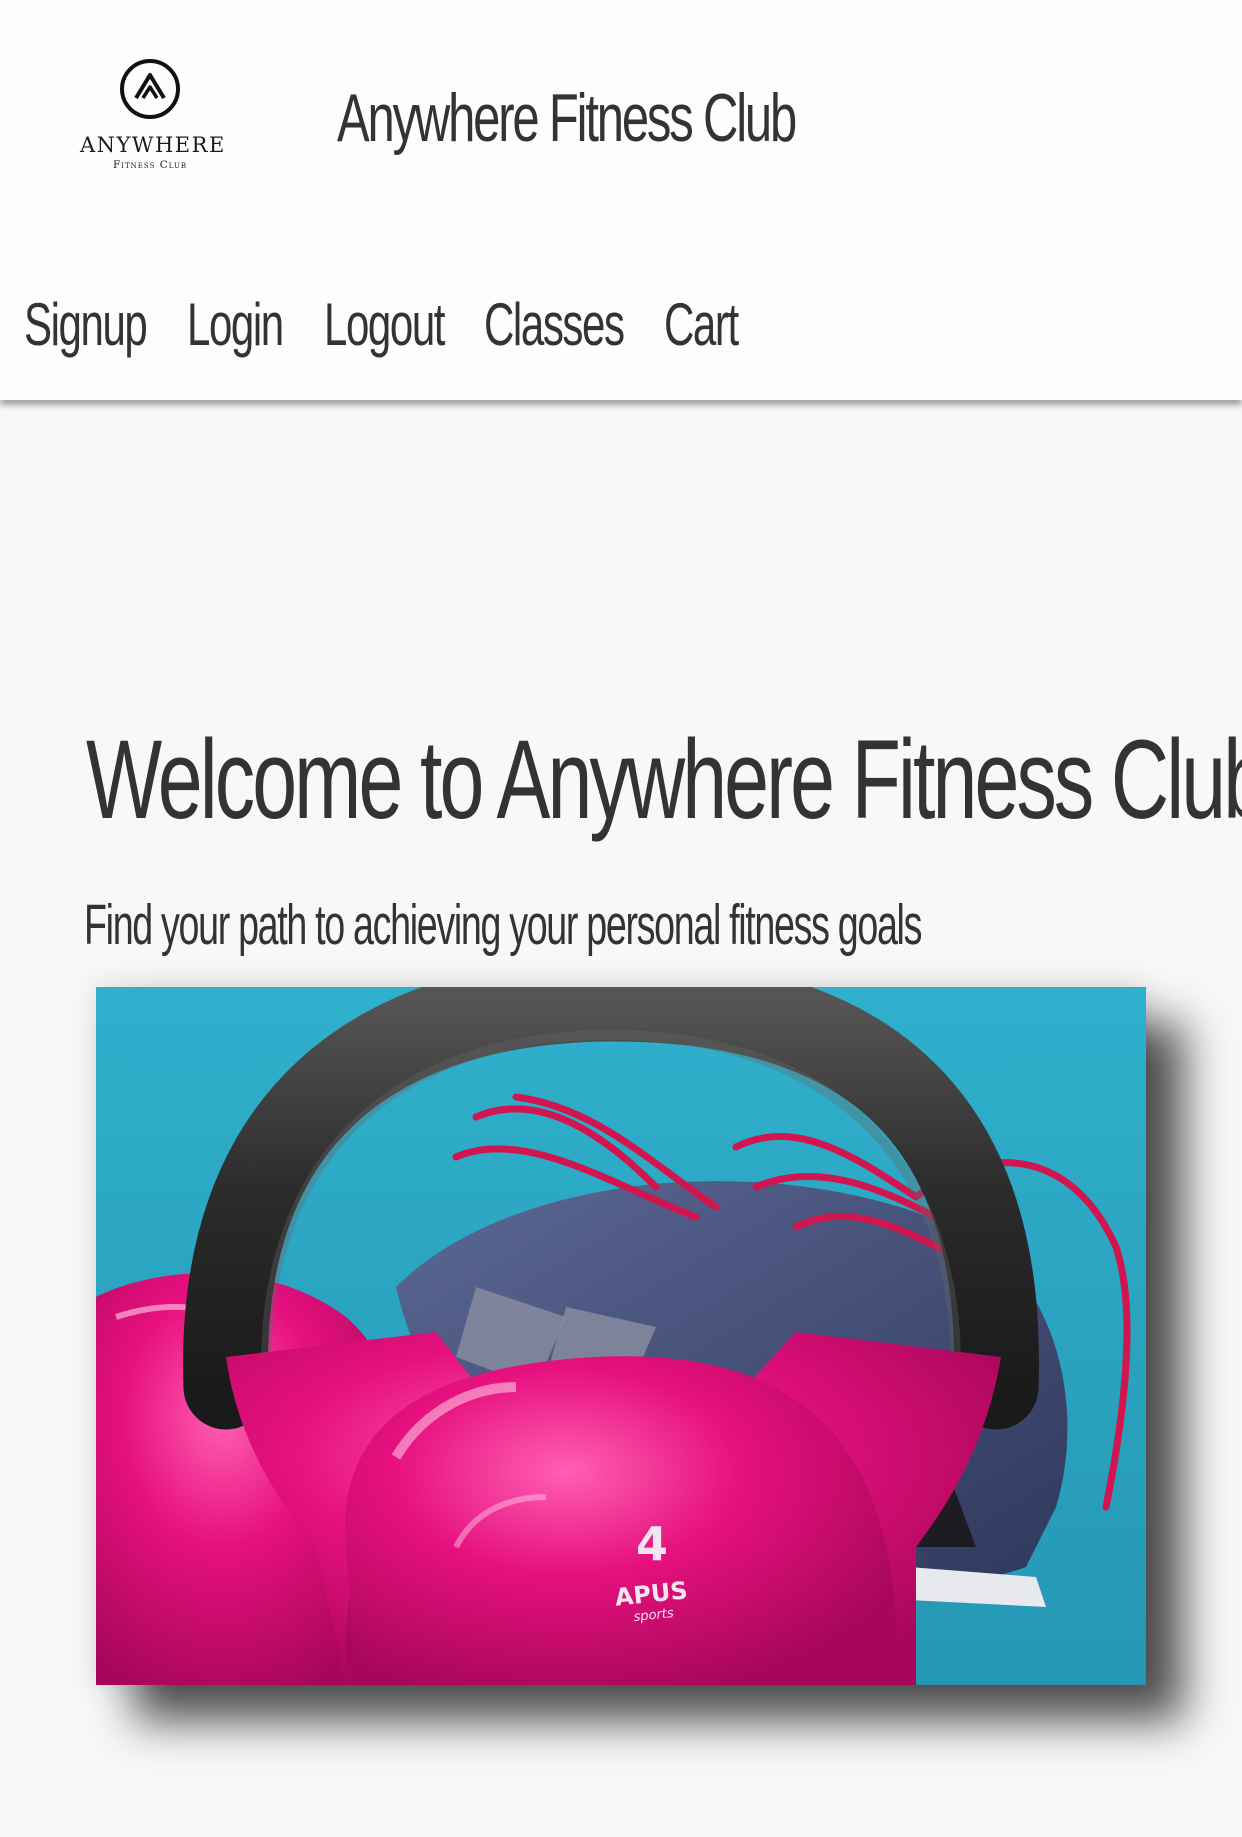 This screenshot has height=1837, width=1242. I want to click on hero-title: Welcome to Anywhere Fitness Club, so click(664, 779).